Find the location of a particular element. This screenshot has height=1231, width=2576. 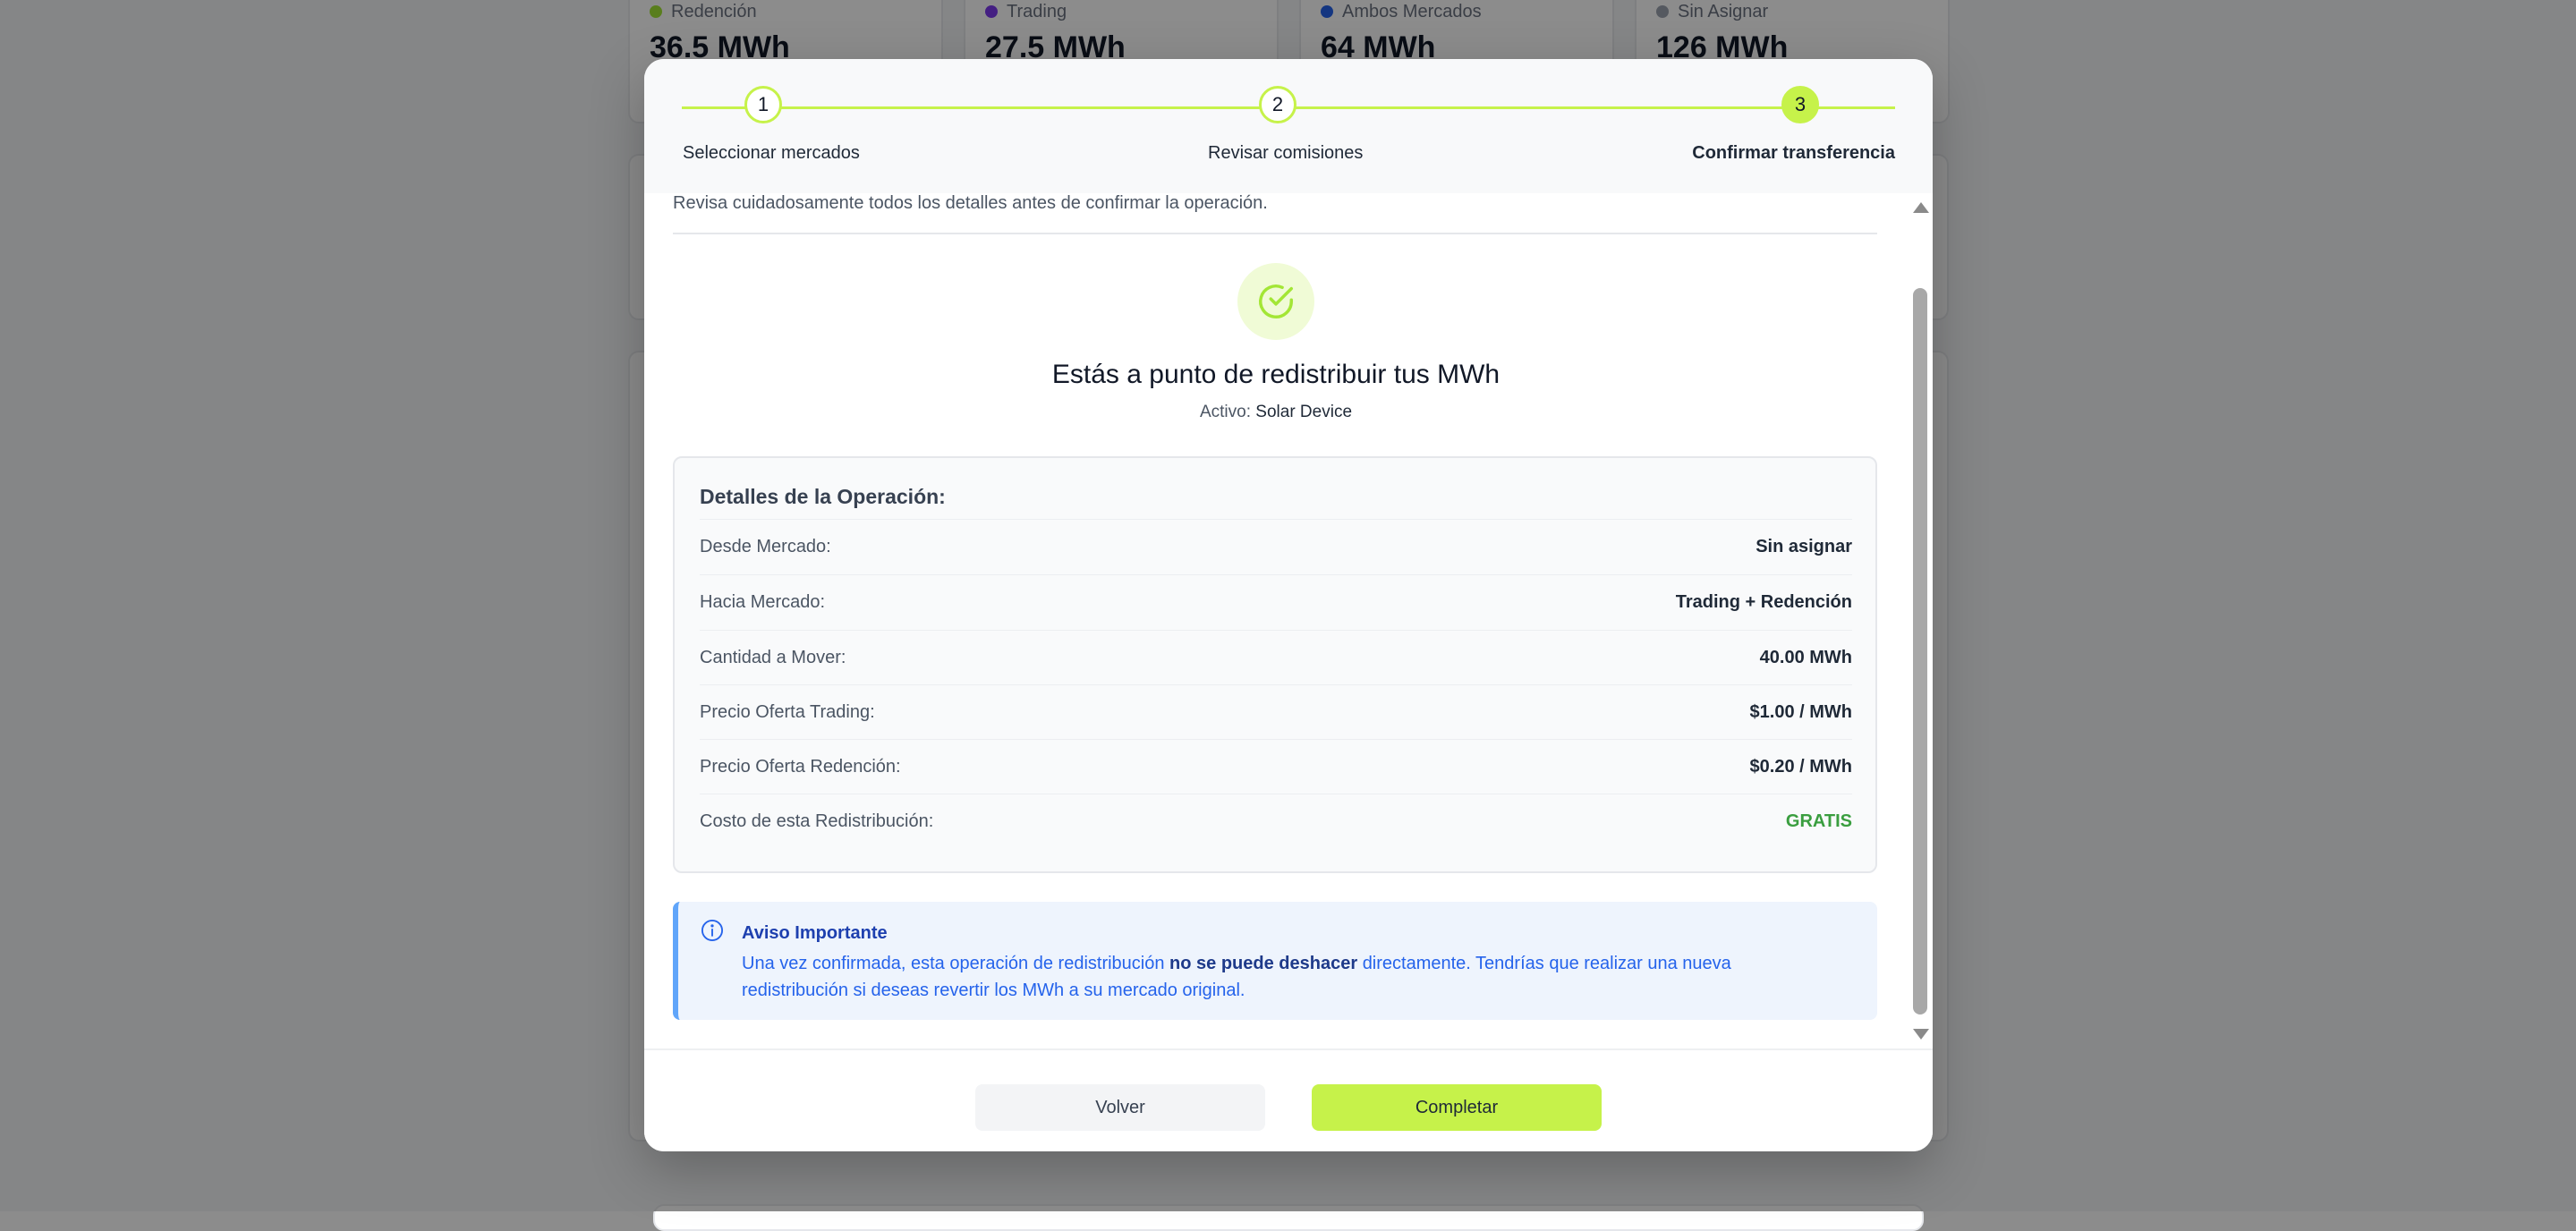

notice-text-emphasis: no se puede deshacer is located at coordinates (1263, 963).